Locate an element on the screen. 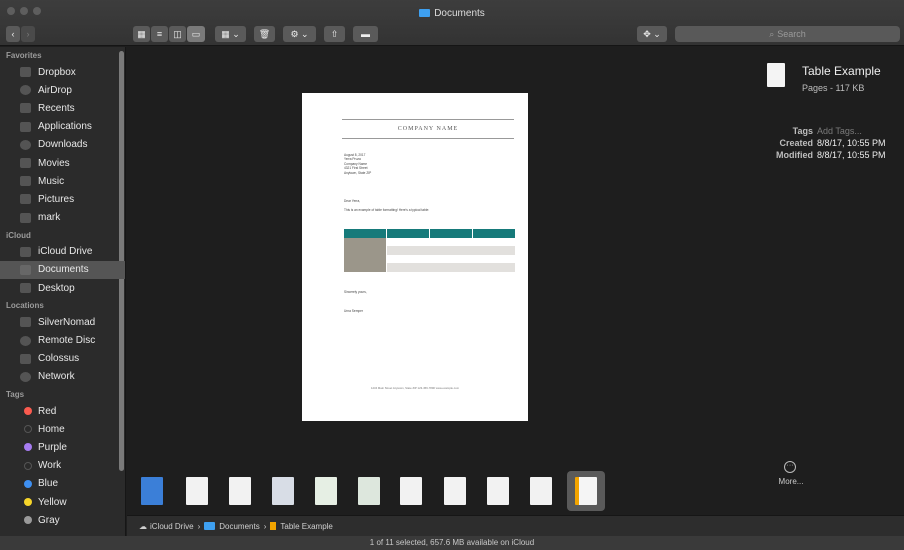 Image resolution: width=904 pixels, height=550 pixels. window-title-text: Documents is located at coordinates (459, 13).